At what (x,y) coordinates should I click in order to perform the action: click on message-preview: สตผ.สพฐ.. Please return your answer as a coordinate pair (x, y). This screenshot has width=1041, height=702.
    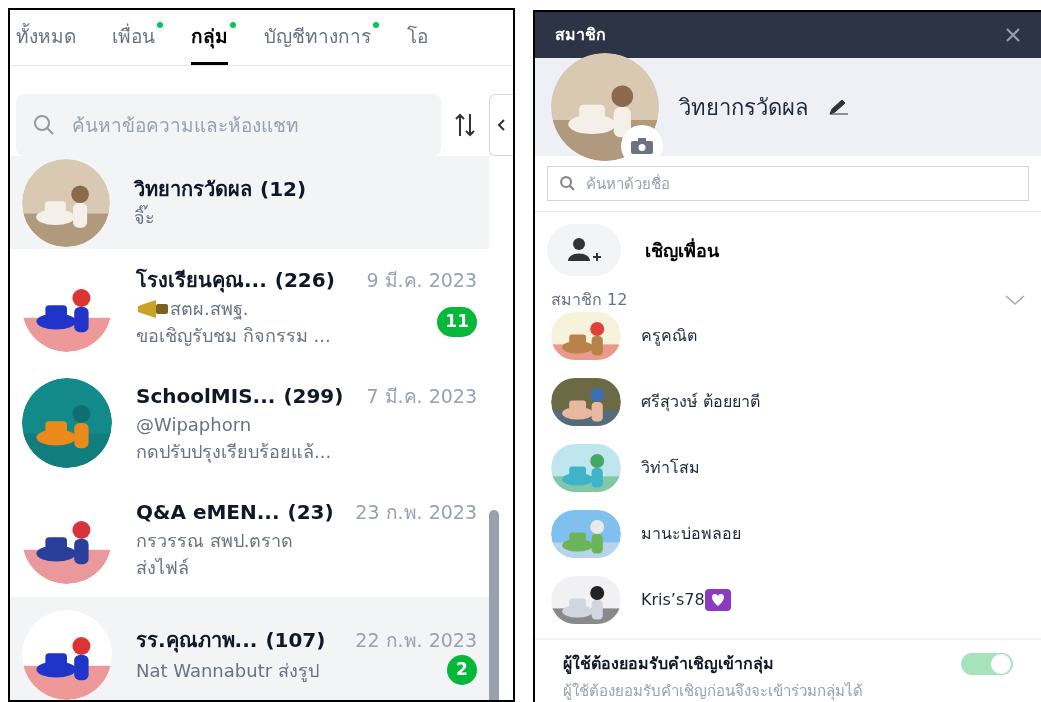
    Looking at the image, I should click on (209, 309).